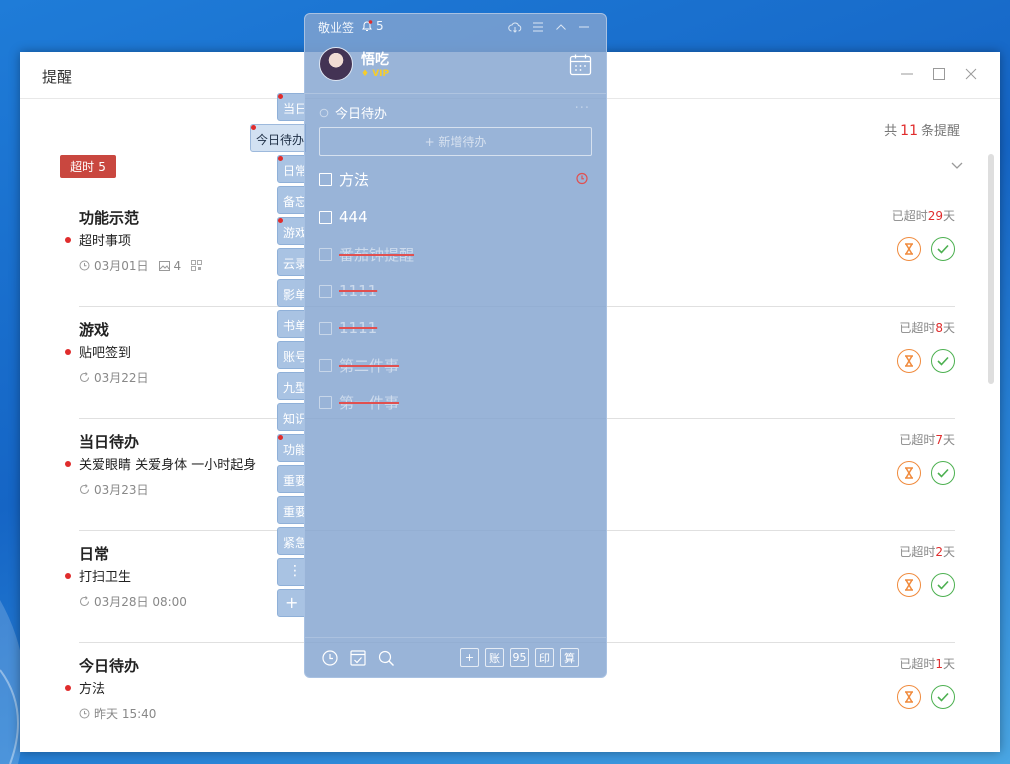 Image resolution: width=1010 pixels, height=764 pixels. What do you see at coordinates (455, 141) in the screenshot?
I see `add-todo-button: + 新增待办` at bounding box center [455, 141].